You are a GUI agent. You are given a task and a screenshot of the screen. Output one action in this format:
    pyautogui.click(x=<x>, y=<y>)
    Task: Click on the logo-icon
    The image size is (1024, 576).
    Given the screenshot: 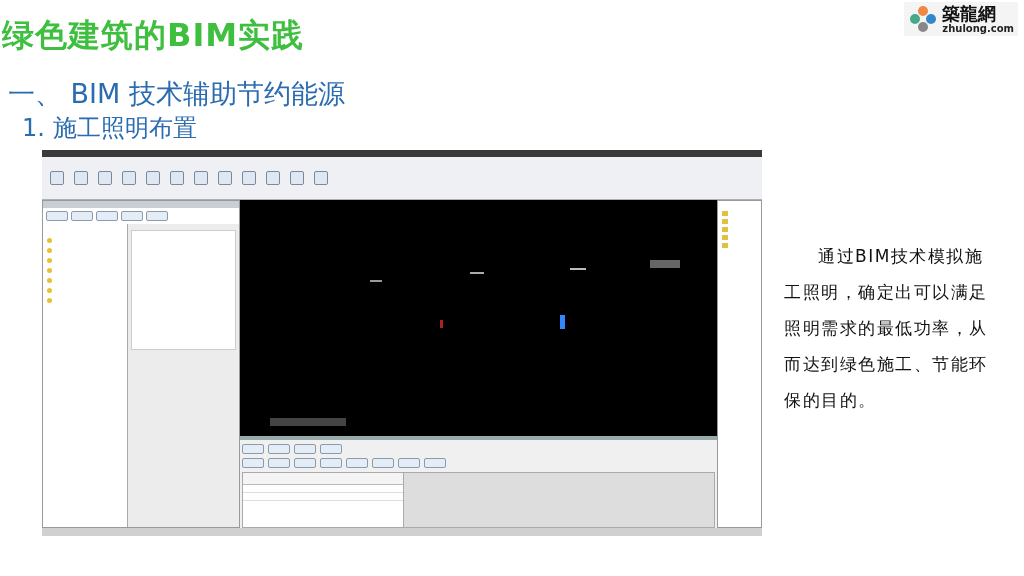 What is the action you would take?
    pyautogui.click(x=923, y=19)
    